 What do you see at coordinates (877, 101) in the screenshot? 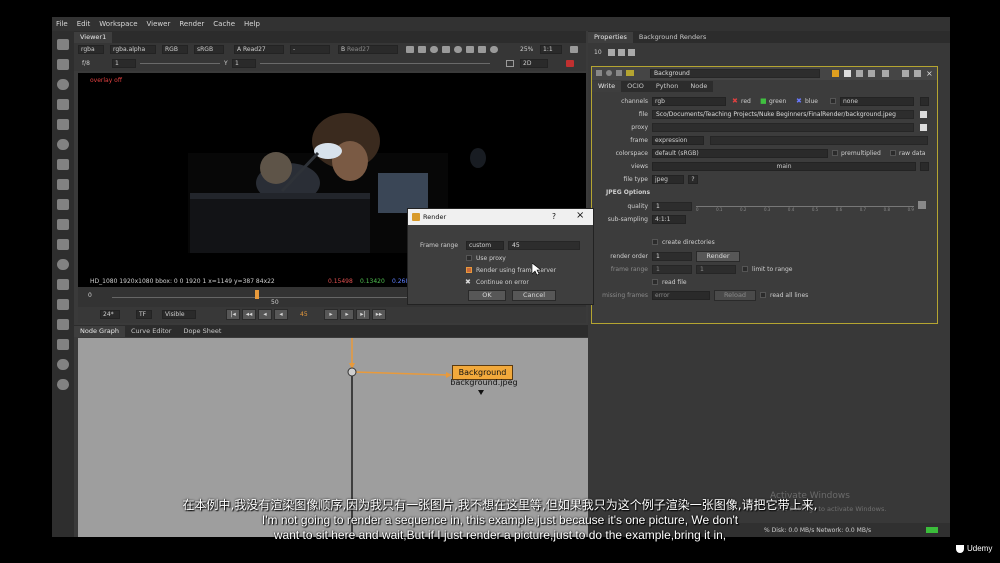
I see `alpha-channel-dropdown: none` at bounding box center [877, 101].